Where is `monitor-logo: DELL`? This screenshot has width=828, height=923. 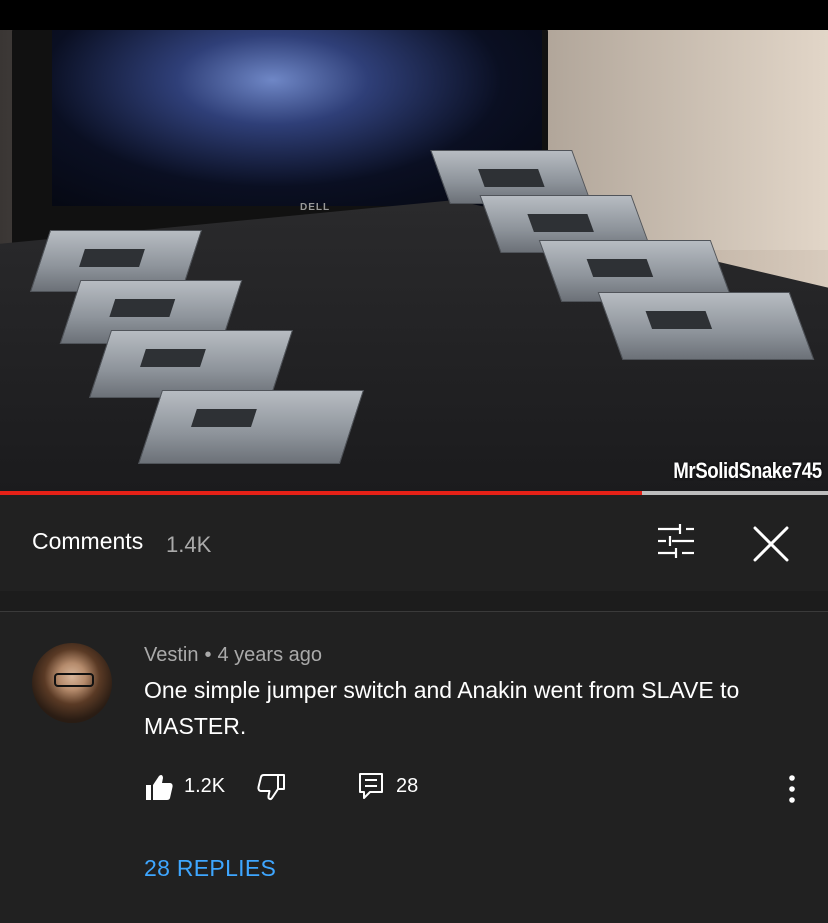
monitor-logo: DELL is located at coordinates (315, 207).